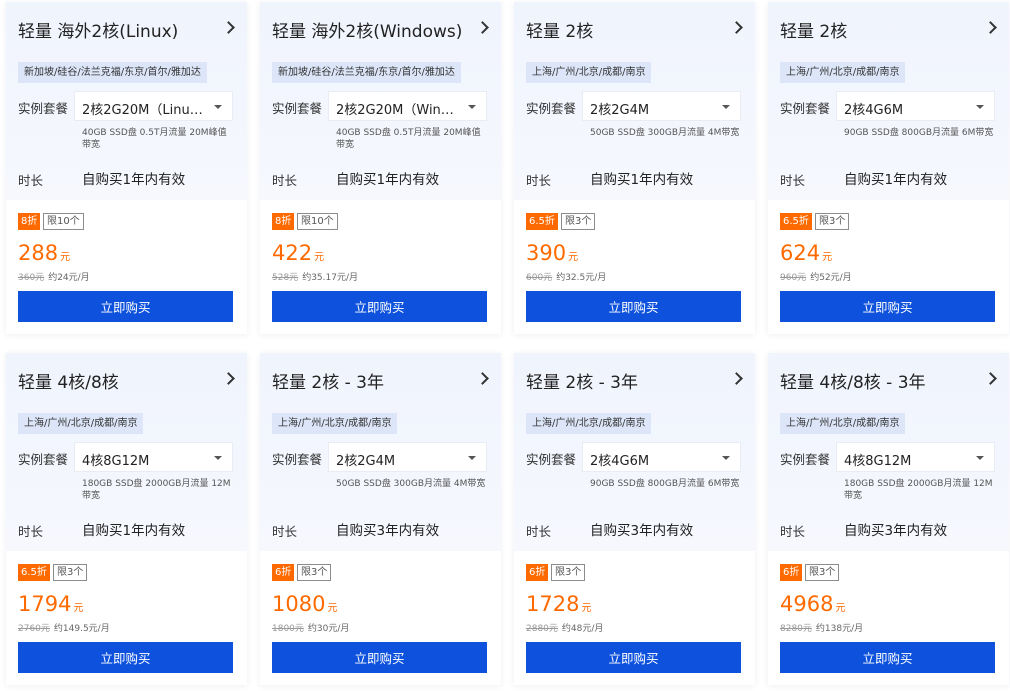 The height and width of the screenshot is (691, 1010). I want to click on price: 1794 元, so click(50, 604).